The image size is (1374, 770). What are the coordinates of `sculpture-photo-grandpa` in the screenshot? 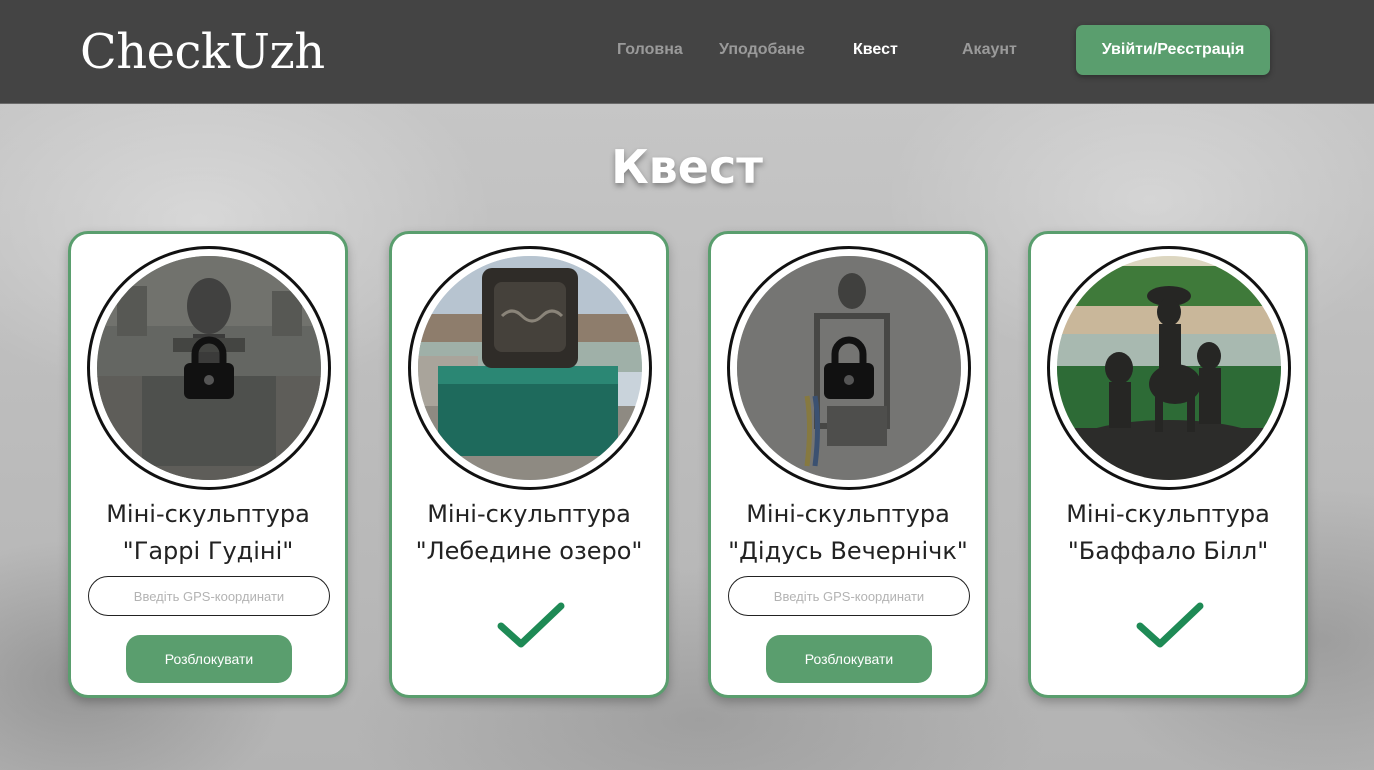 It's located at (849, 368).